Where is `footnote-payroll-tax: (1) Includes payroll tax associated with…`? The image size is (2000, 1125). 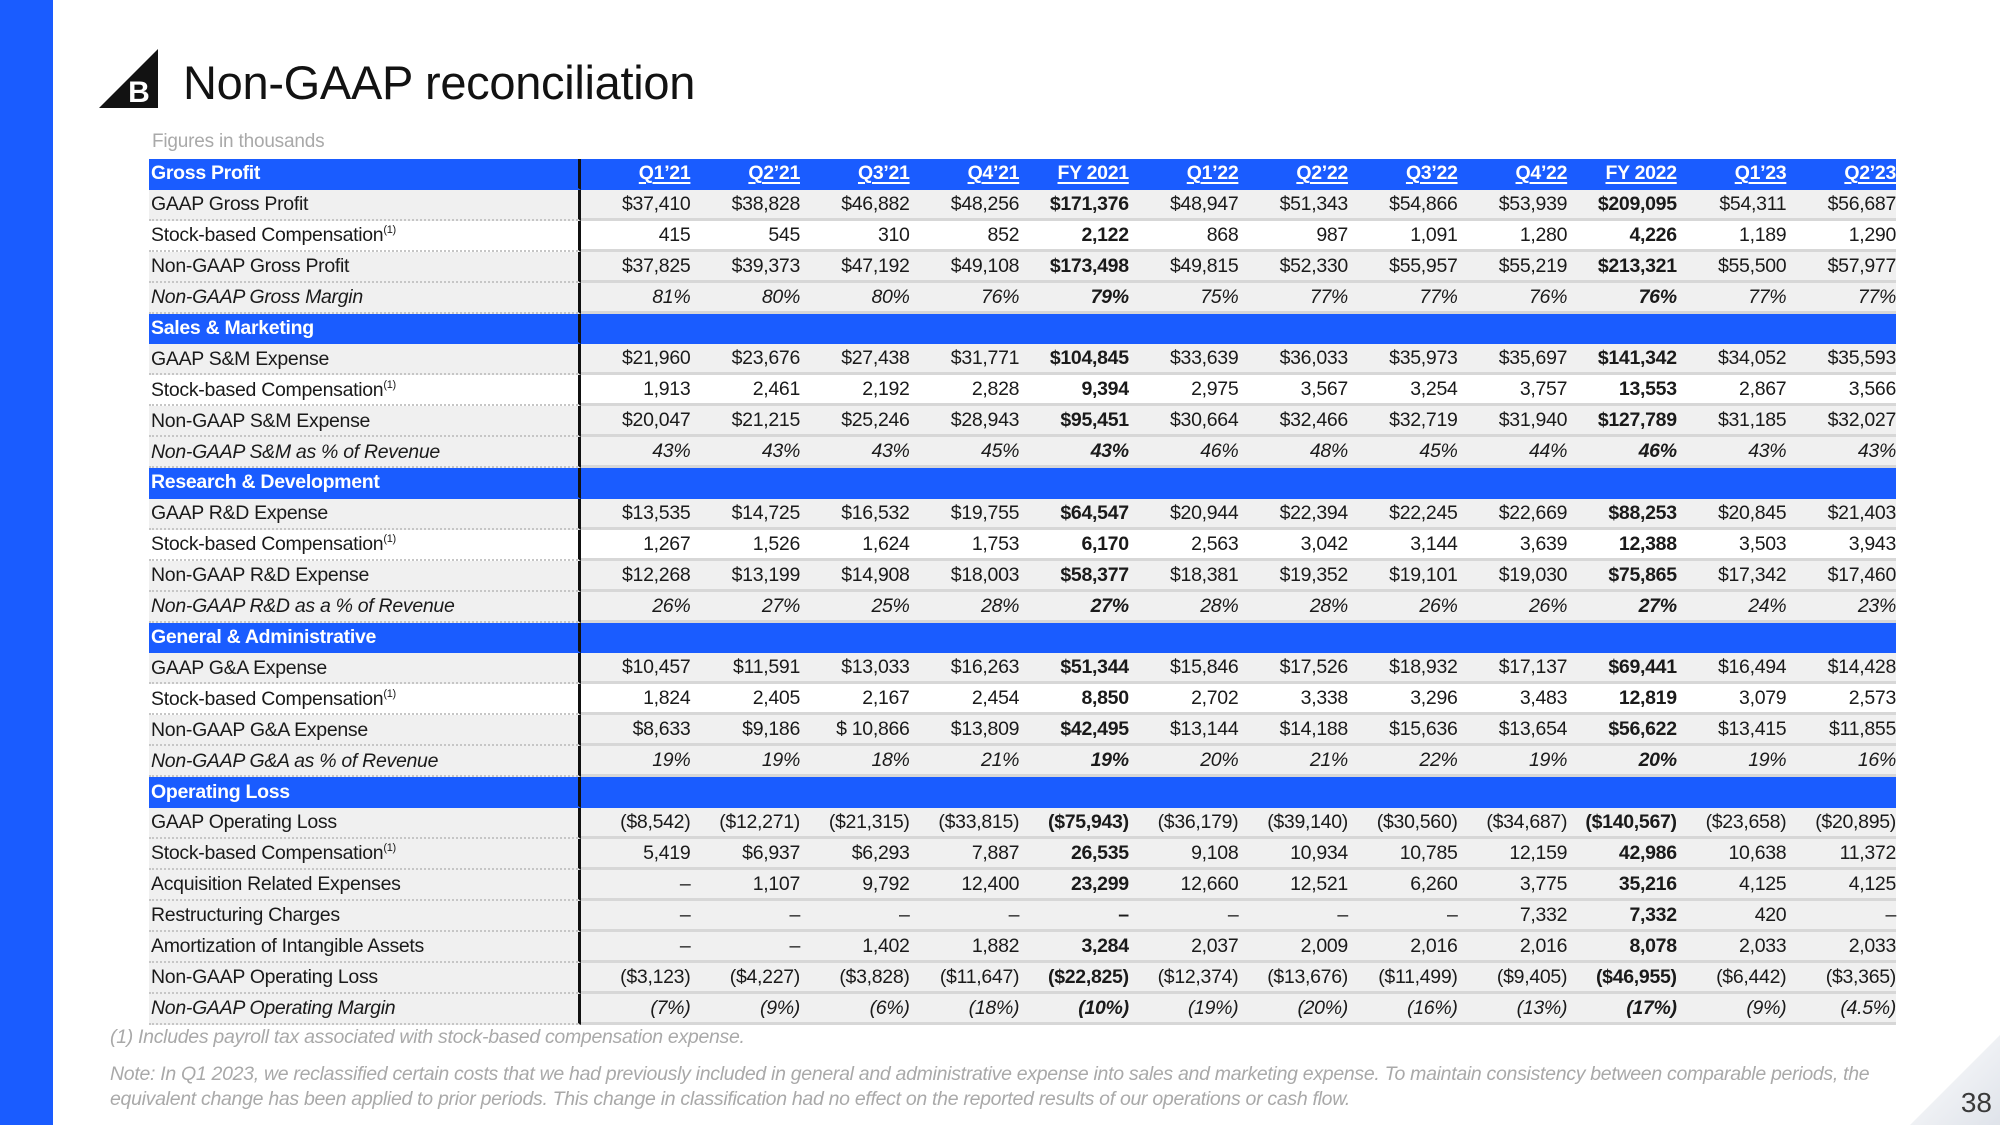
footnote-payroll-tax: (1) Includes payroll tax associated with… is located at coordinates (427, 1037).